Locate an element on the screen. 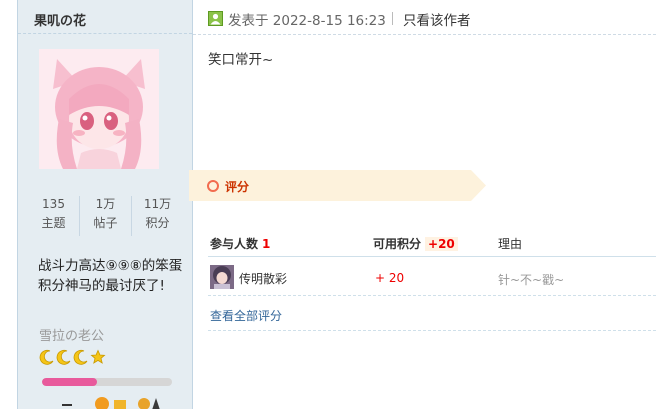 This screenshot has height=409, width=656. user-signature: 战斗力高达⑨⑨⑧的笨蛋积分神马的最讨厌了! is located at coordinates (110, 276).